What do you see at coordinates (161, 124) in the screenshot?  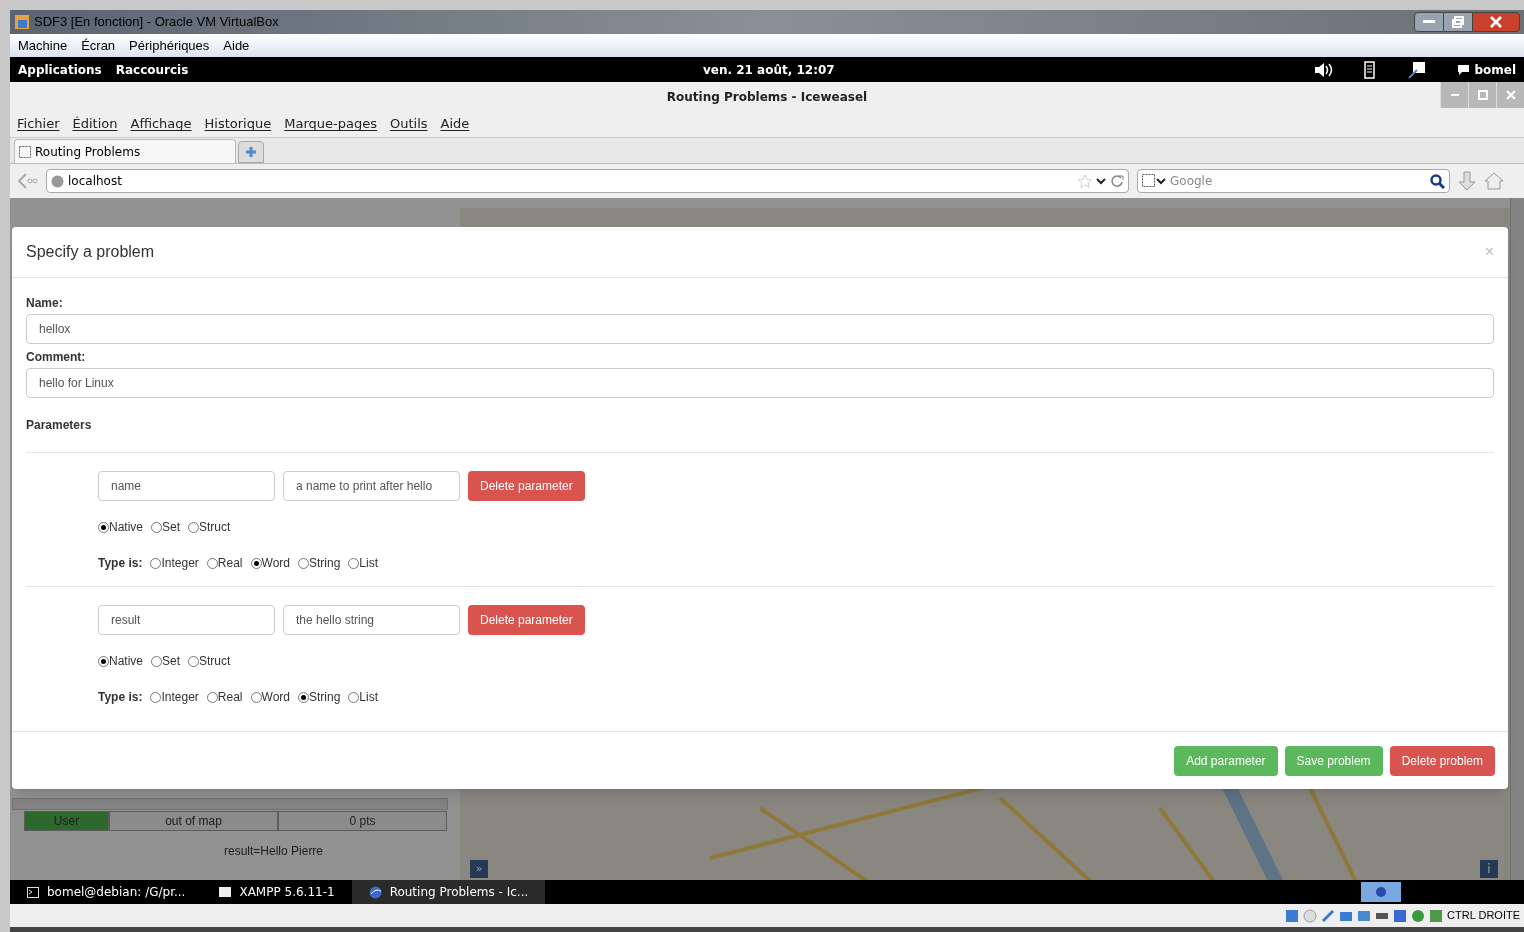 I see `menu-item: Affichage` at bounding box center [161, 124].